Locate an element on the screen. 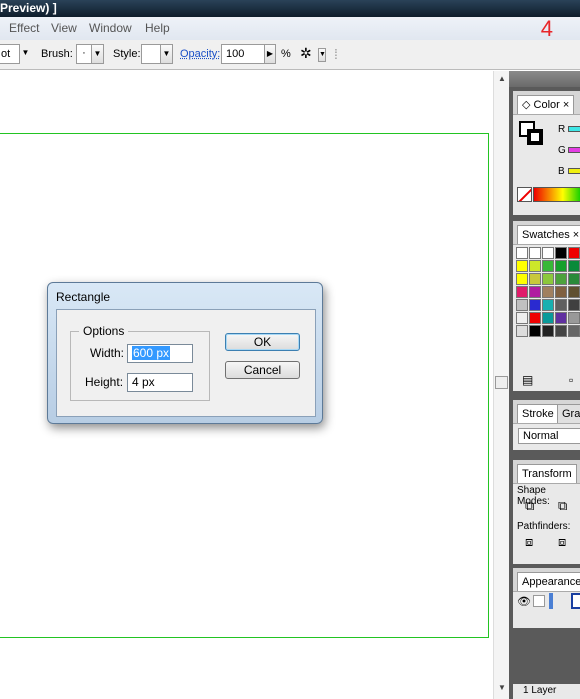 The image size is (580, 699). partial-dropdown: ot is located at coordinates (10, 54).